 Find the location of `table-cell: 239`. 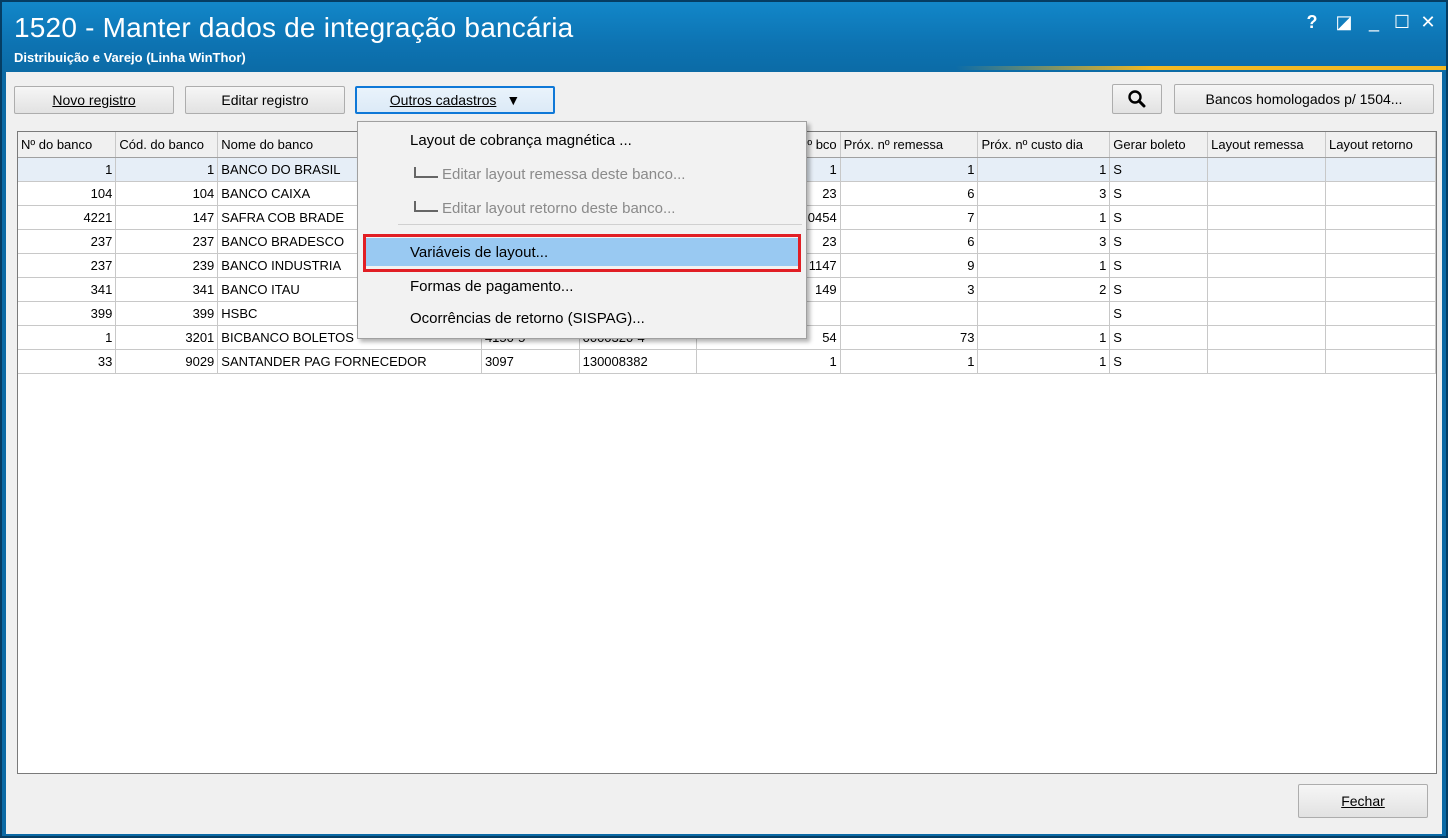

table-cell: 239 is located at coordinates (167, 265).